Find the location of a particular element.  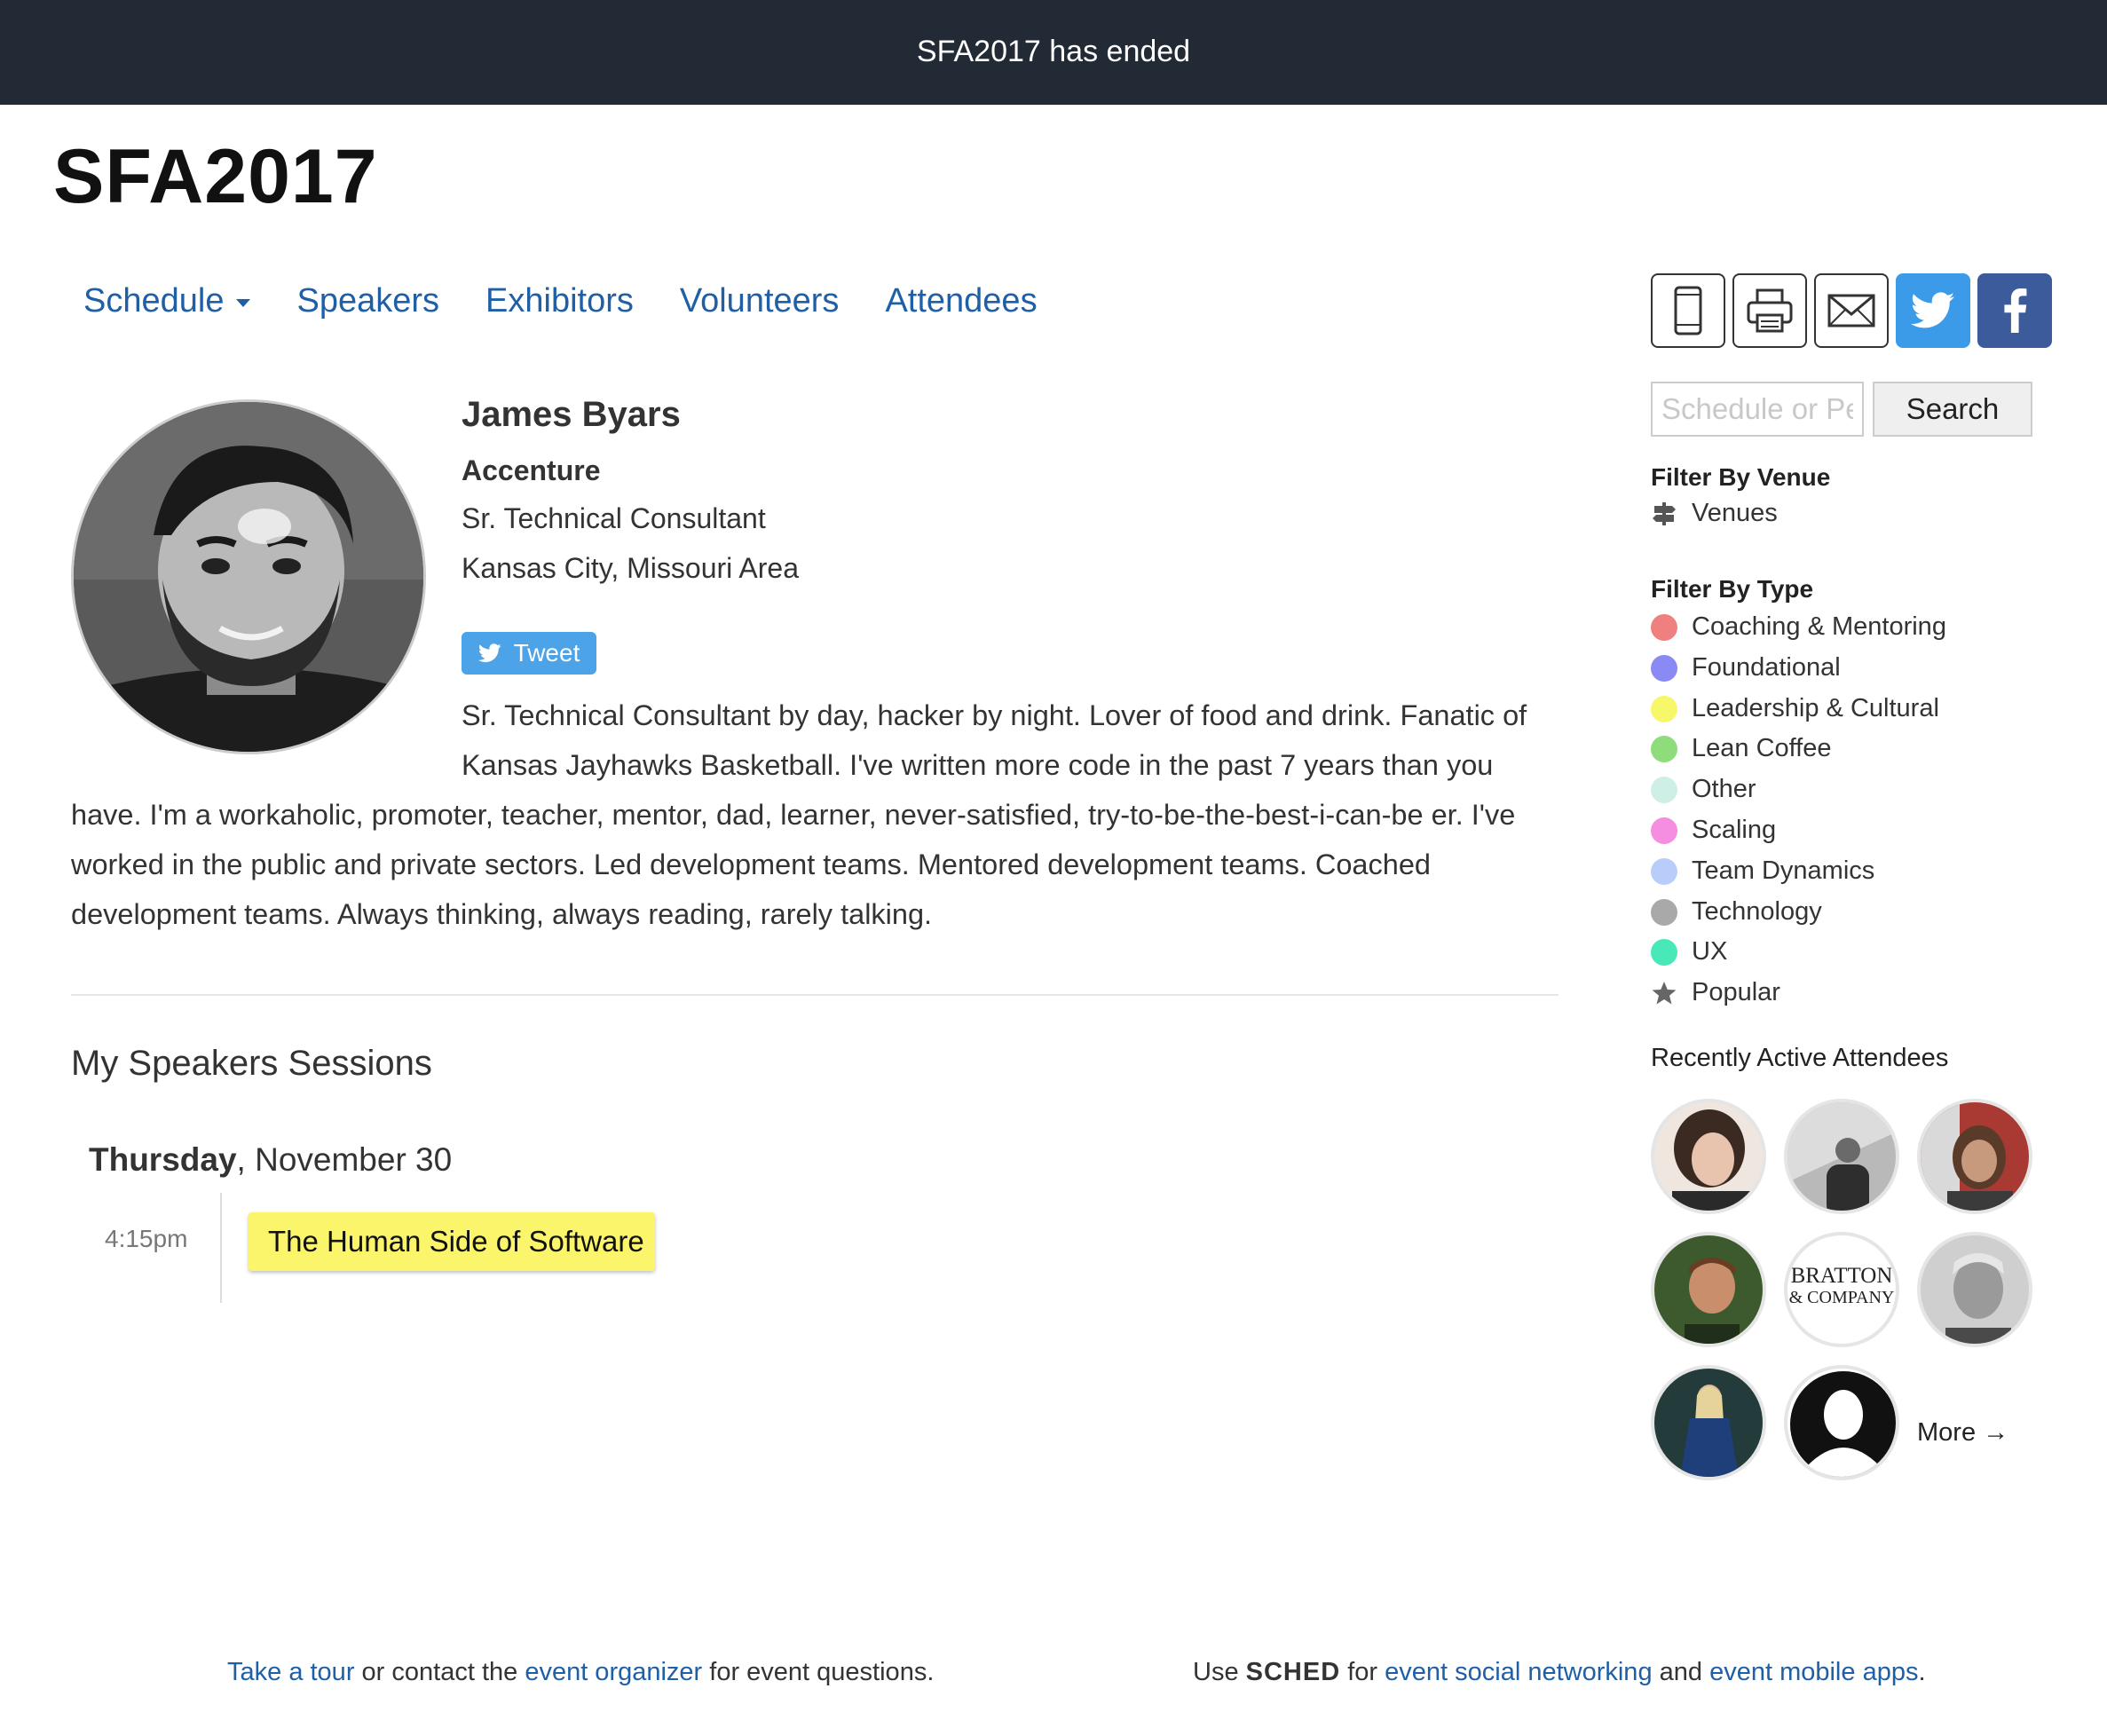

star-icon is located at coordinates (1665, 992).